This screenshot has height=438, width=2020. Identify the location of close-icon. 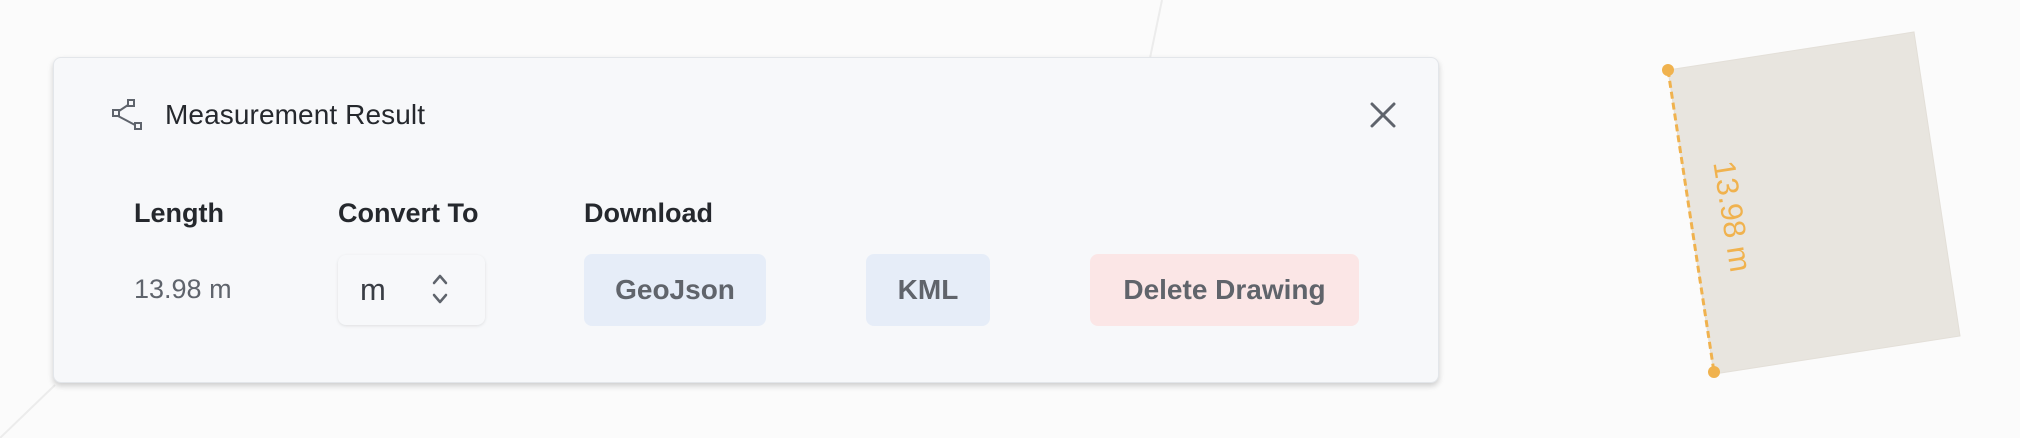
(1383, 115).